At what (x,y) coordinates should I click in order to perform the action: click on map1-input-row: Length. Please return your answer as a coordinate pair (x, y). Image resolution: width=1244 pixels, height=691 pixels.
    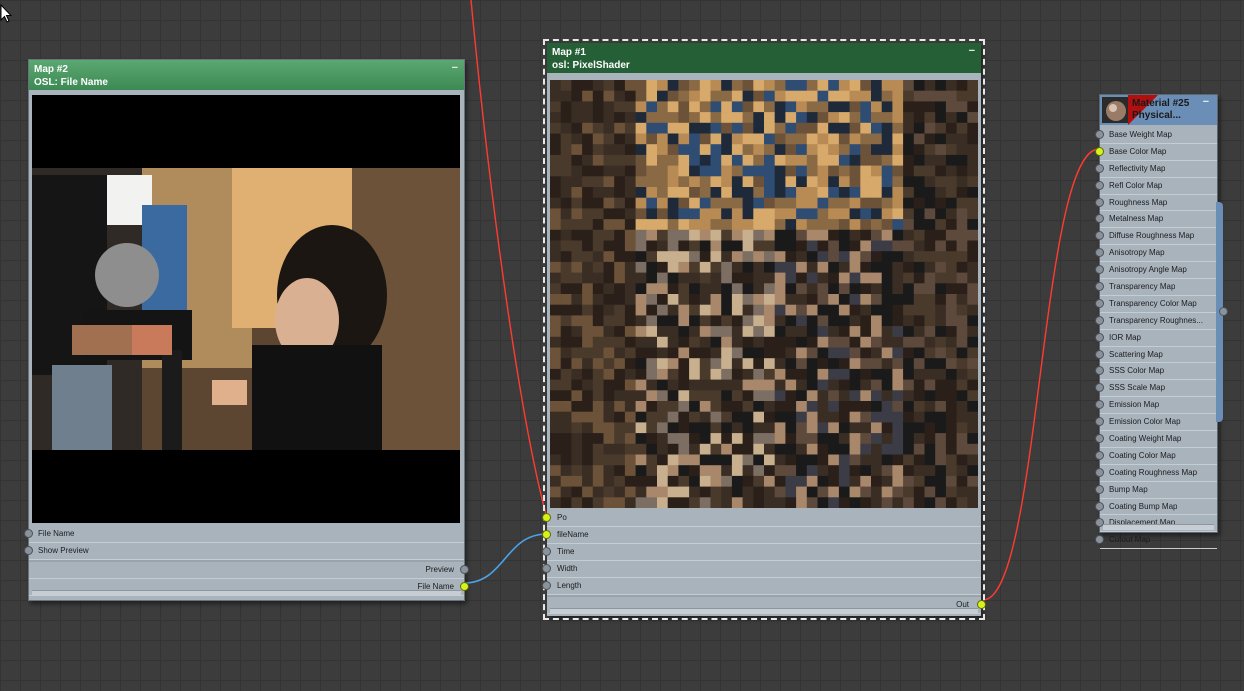
    Looking at the image, I should click on (761, 586).